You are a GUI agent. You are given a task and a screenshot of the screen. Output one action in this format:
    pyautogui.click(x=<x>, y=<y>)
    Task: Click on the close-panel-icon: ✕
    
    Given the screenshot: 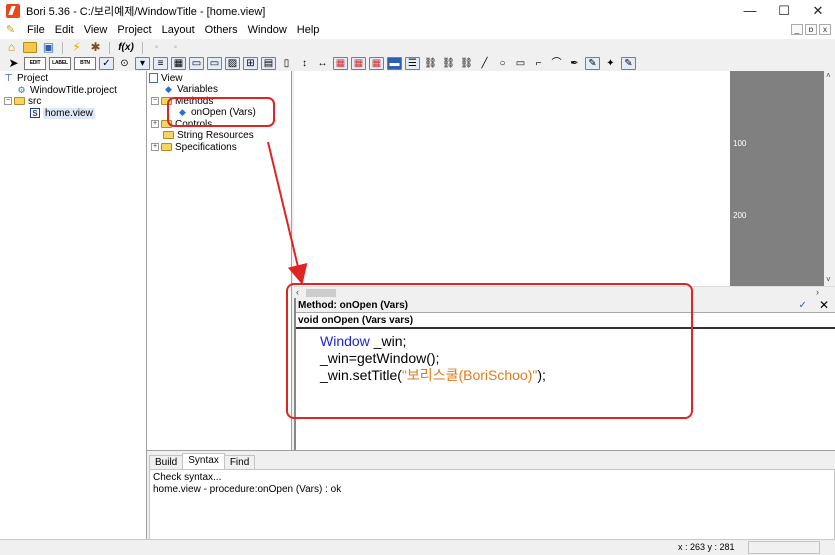 What is the action you would take?
    pyautogui.click(x=824, y=305)
    